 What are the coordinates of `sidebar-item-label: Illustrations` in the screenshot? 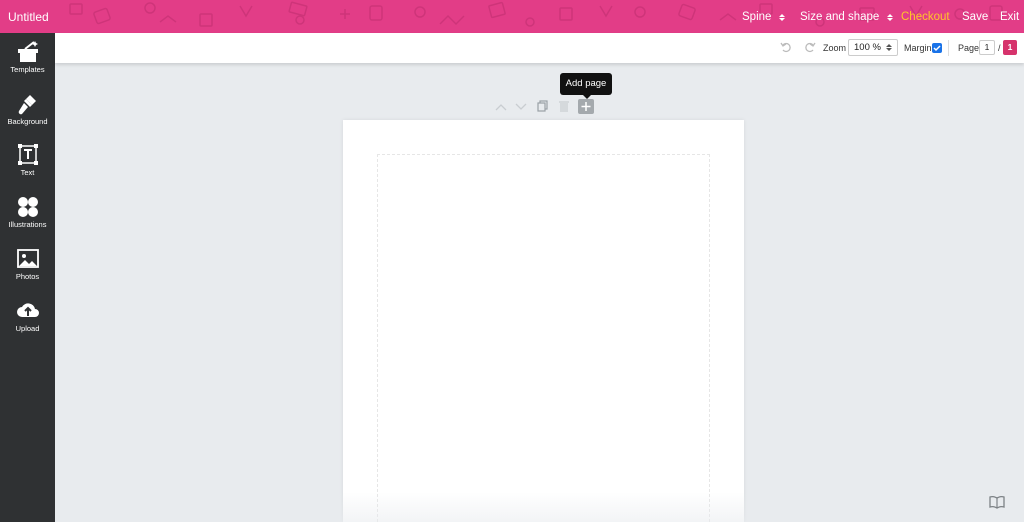 It's located at (27, 224).